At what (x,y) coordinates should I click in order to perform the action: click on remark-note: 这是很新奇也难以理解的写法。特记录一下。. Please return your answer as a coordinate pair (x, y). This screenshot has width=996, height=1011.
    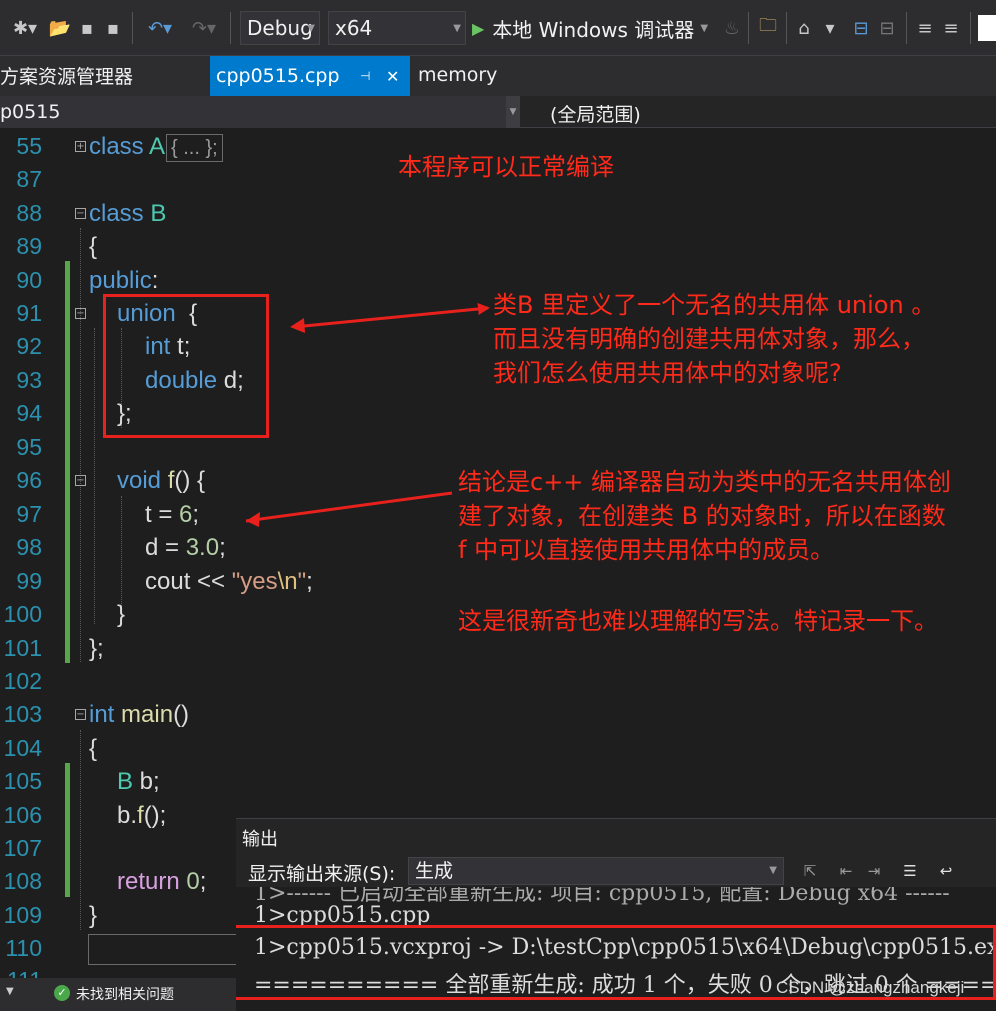
    Looking at the image, I should click on (698, 621).